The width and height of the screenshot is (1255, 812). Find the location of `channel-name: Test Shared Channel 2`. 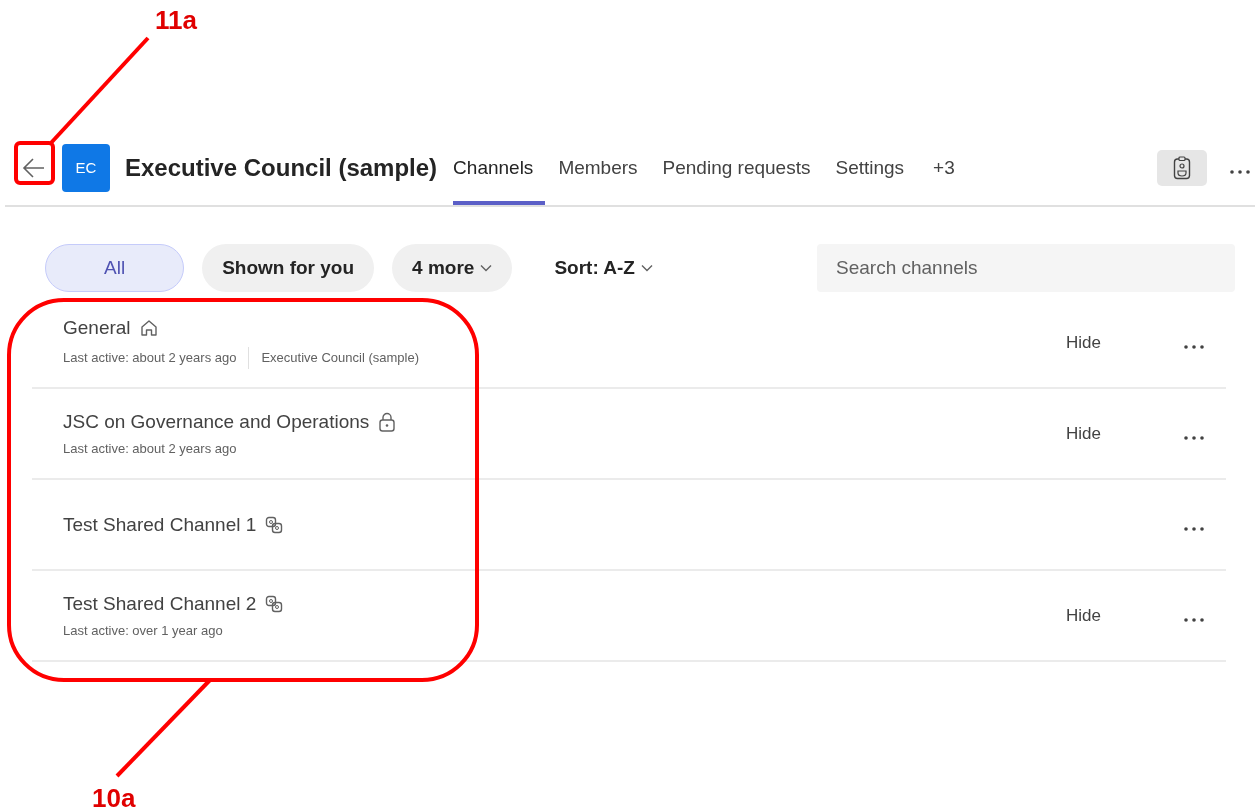

channel-name: Test Shared Channel 2 is located at coordinates (160, 604).